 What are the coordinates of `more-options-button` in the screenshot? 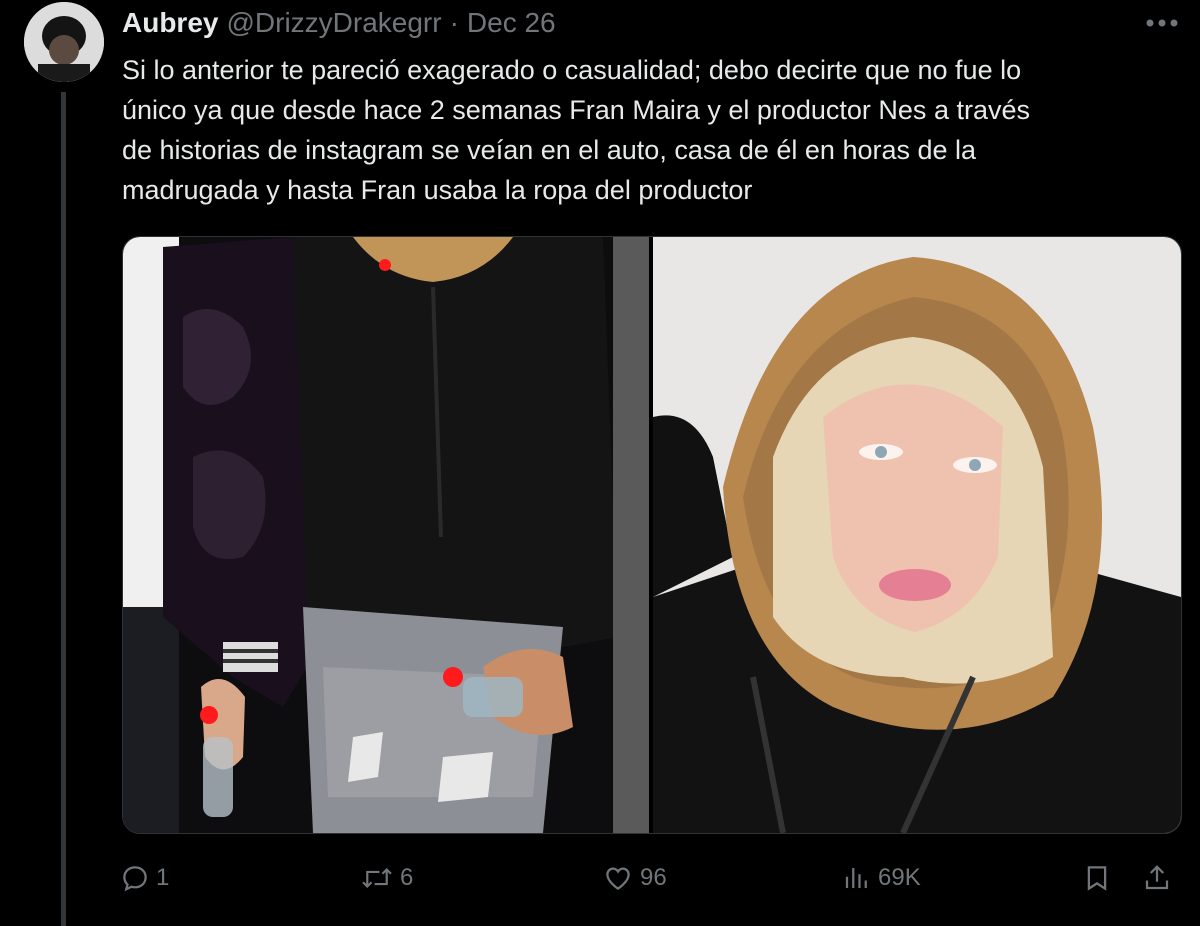 It's located at (1162, 23).